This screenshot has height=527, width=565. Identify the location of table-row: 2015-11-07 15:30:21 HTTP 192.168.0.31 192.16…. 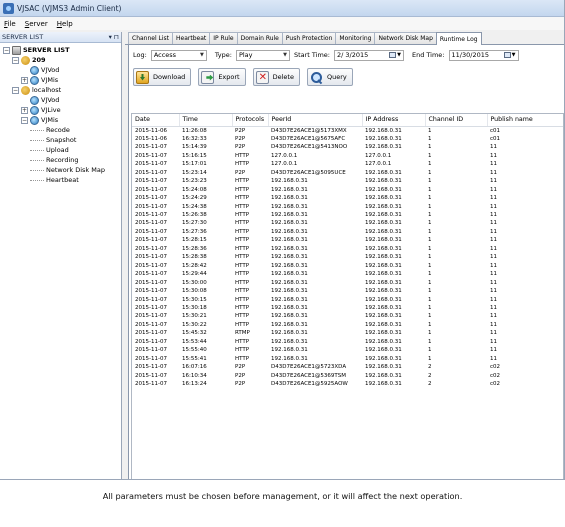
(347, 316).